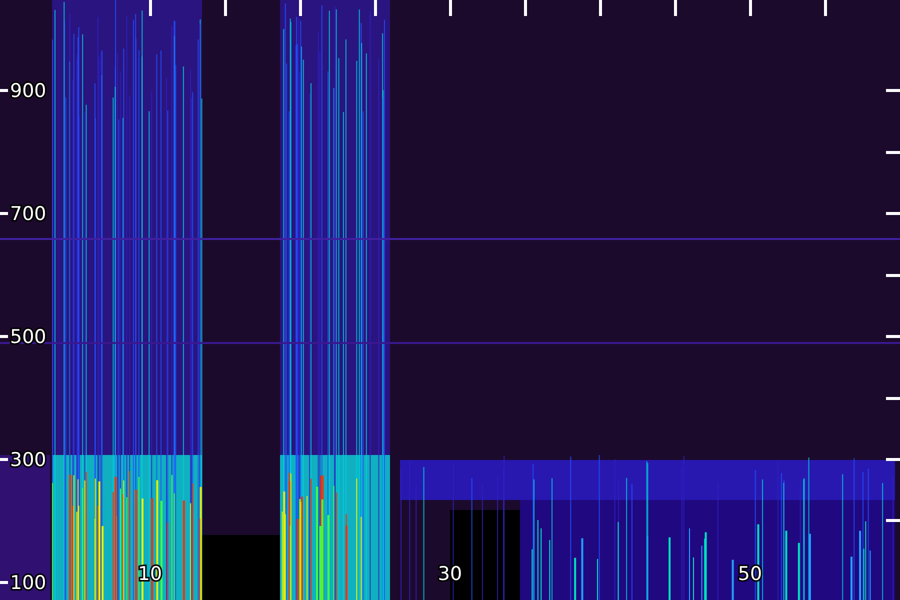 This screenshot has height=600, width=900. What do you see at coordinates (28, 460) in the screenshot?
I see `y-axis-label: 300` at bounding box center [28, 460].